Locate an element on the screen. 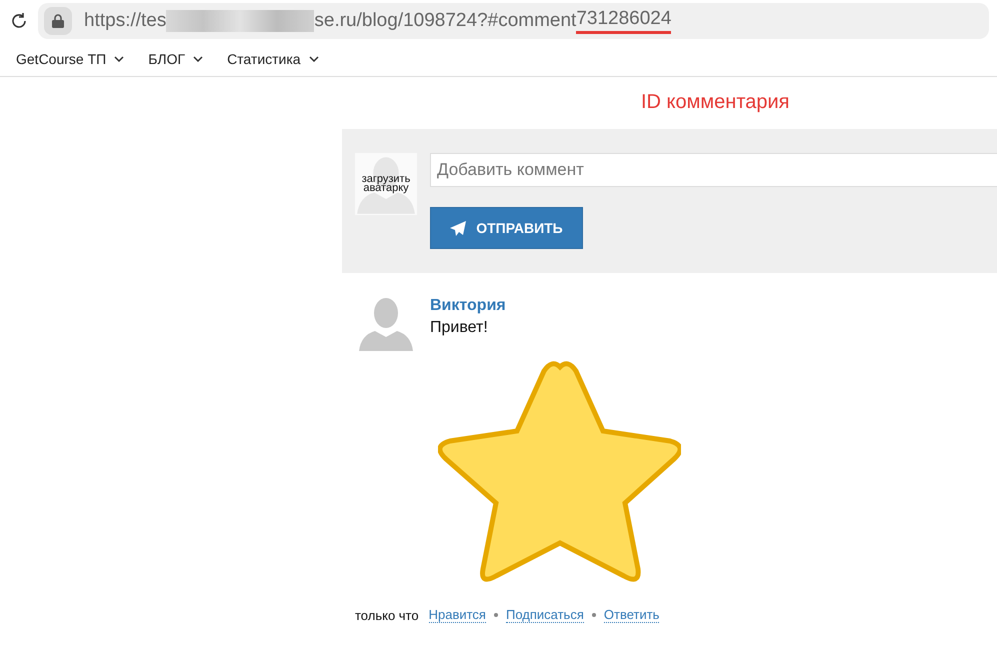 The image size is (997, 652). avatar-icon is located at coordinates (386, 323).